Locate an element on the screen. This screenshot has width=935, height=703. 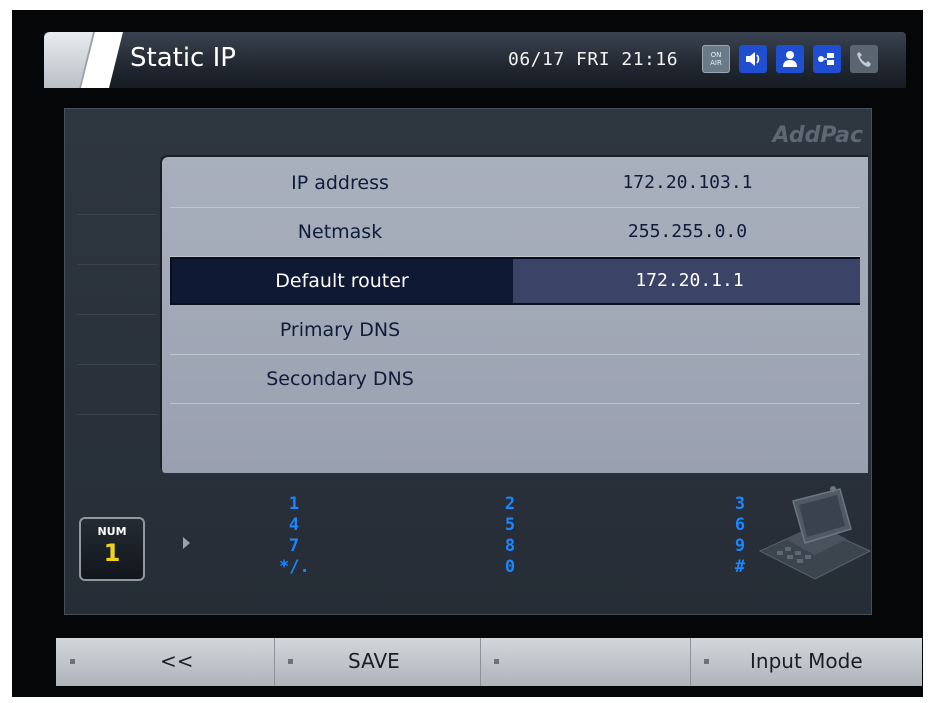
setting-label: Secondary DNS is located at coordinates (340, 379).